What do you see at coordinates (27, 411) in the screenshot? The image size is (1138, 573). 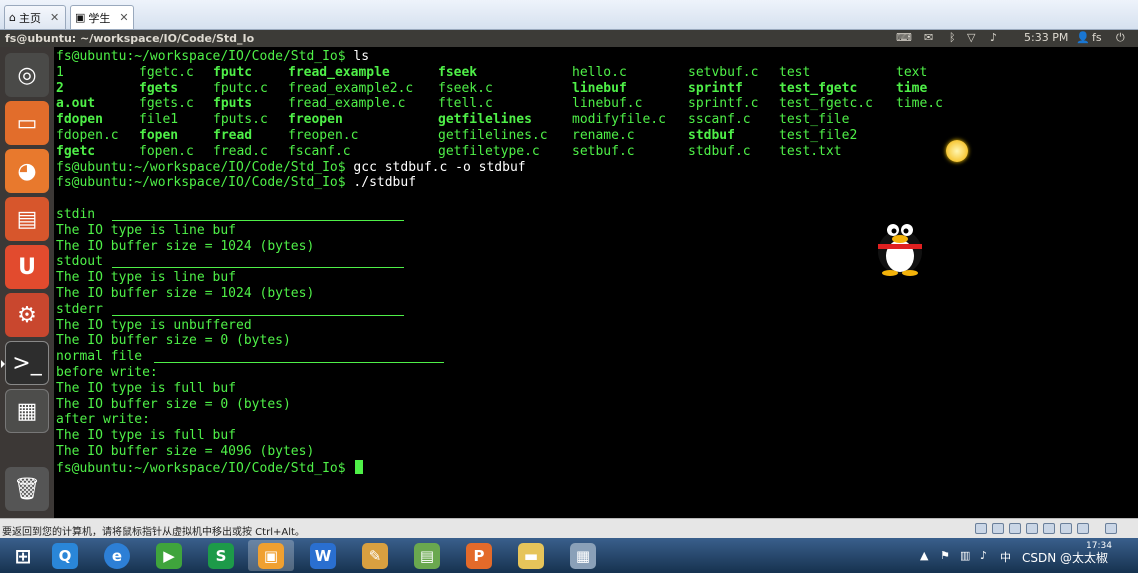 I see `workspace-switcher-icon: ▦` at bounding box center [27, 411].